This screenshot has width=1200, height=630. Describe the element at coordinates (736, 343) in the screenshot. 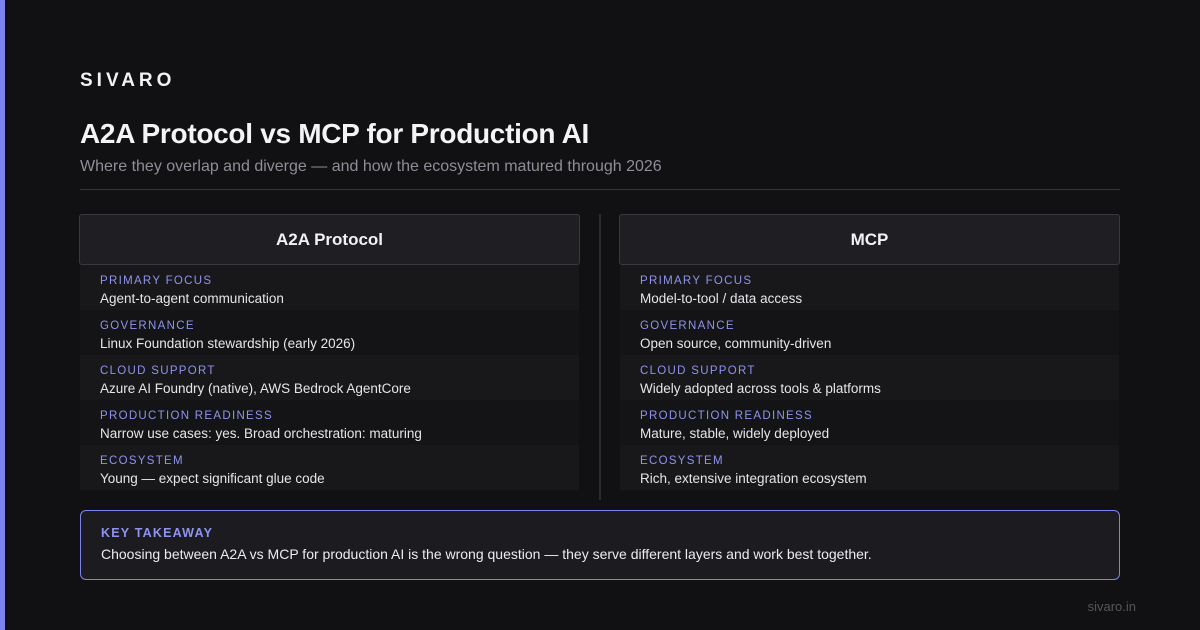

I see `row-value: Open source, community-driven` at that location.